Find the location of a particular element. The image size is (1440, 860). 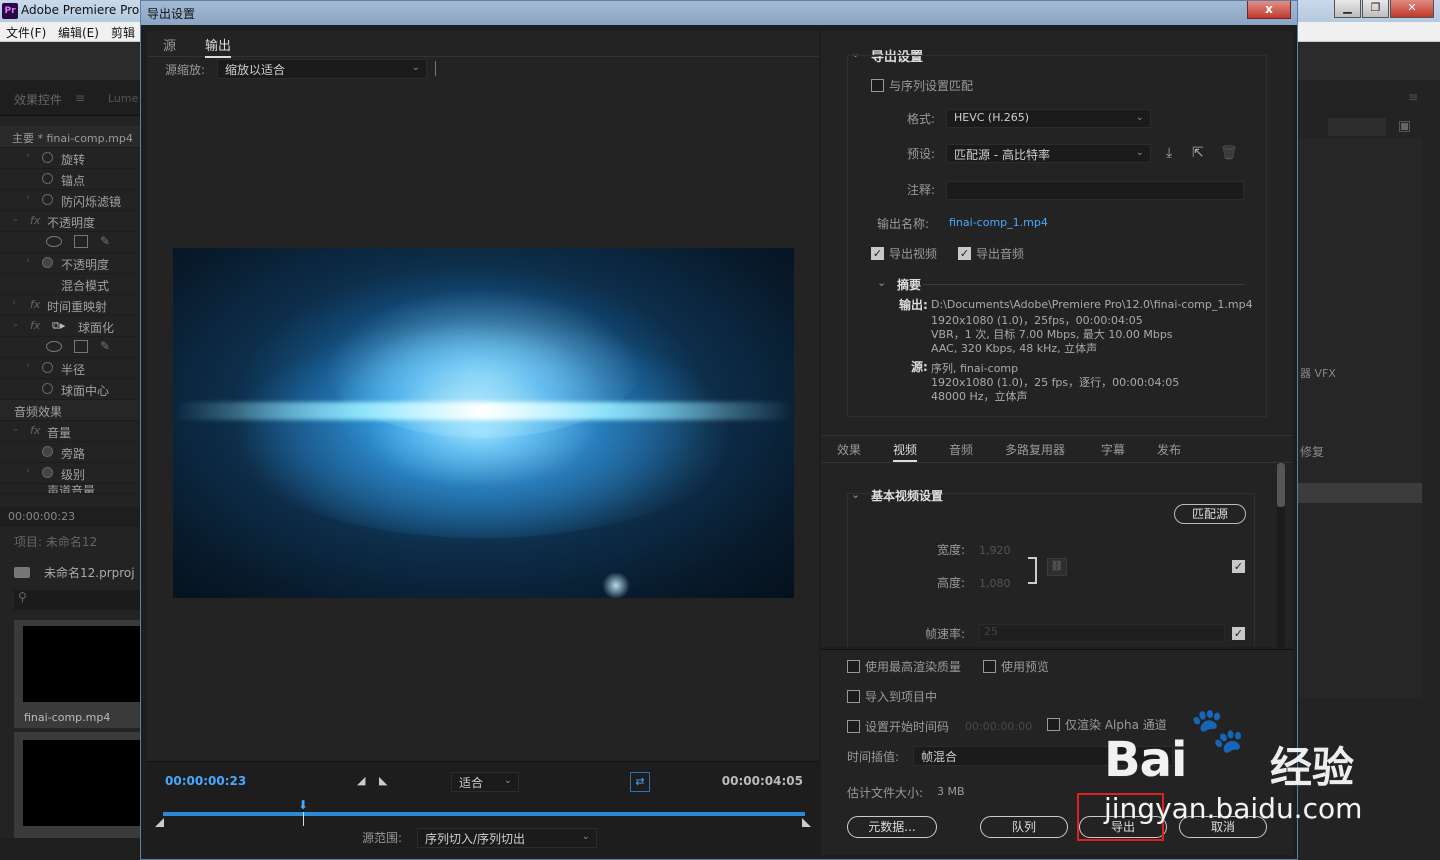

tab-lumetri: Lume is located at coordinates (123, 98).